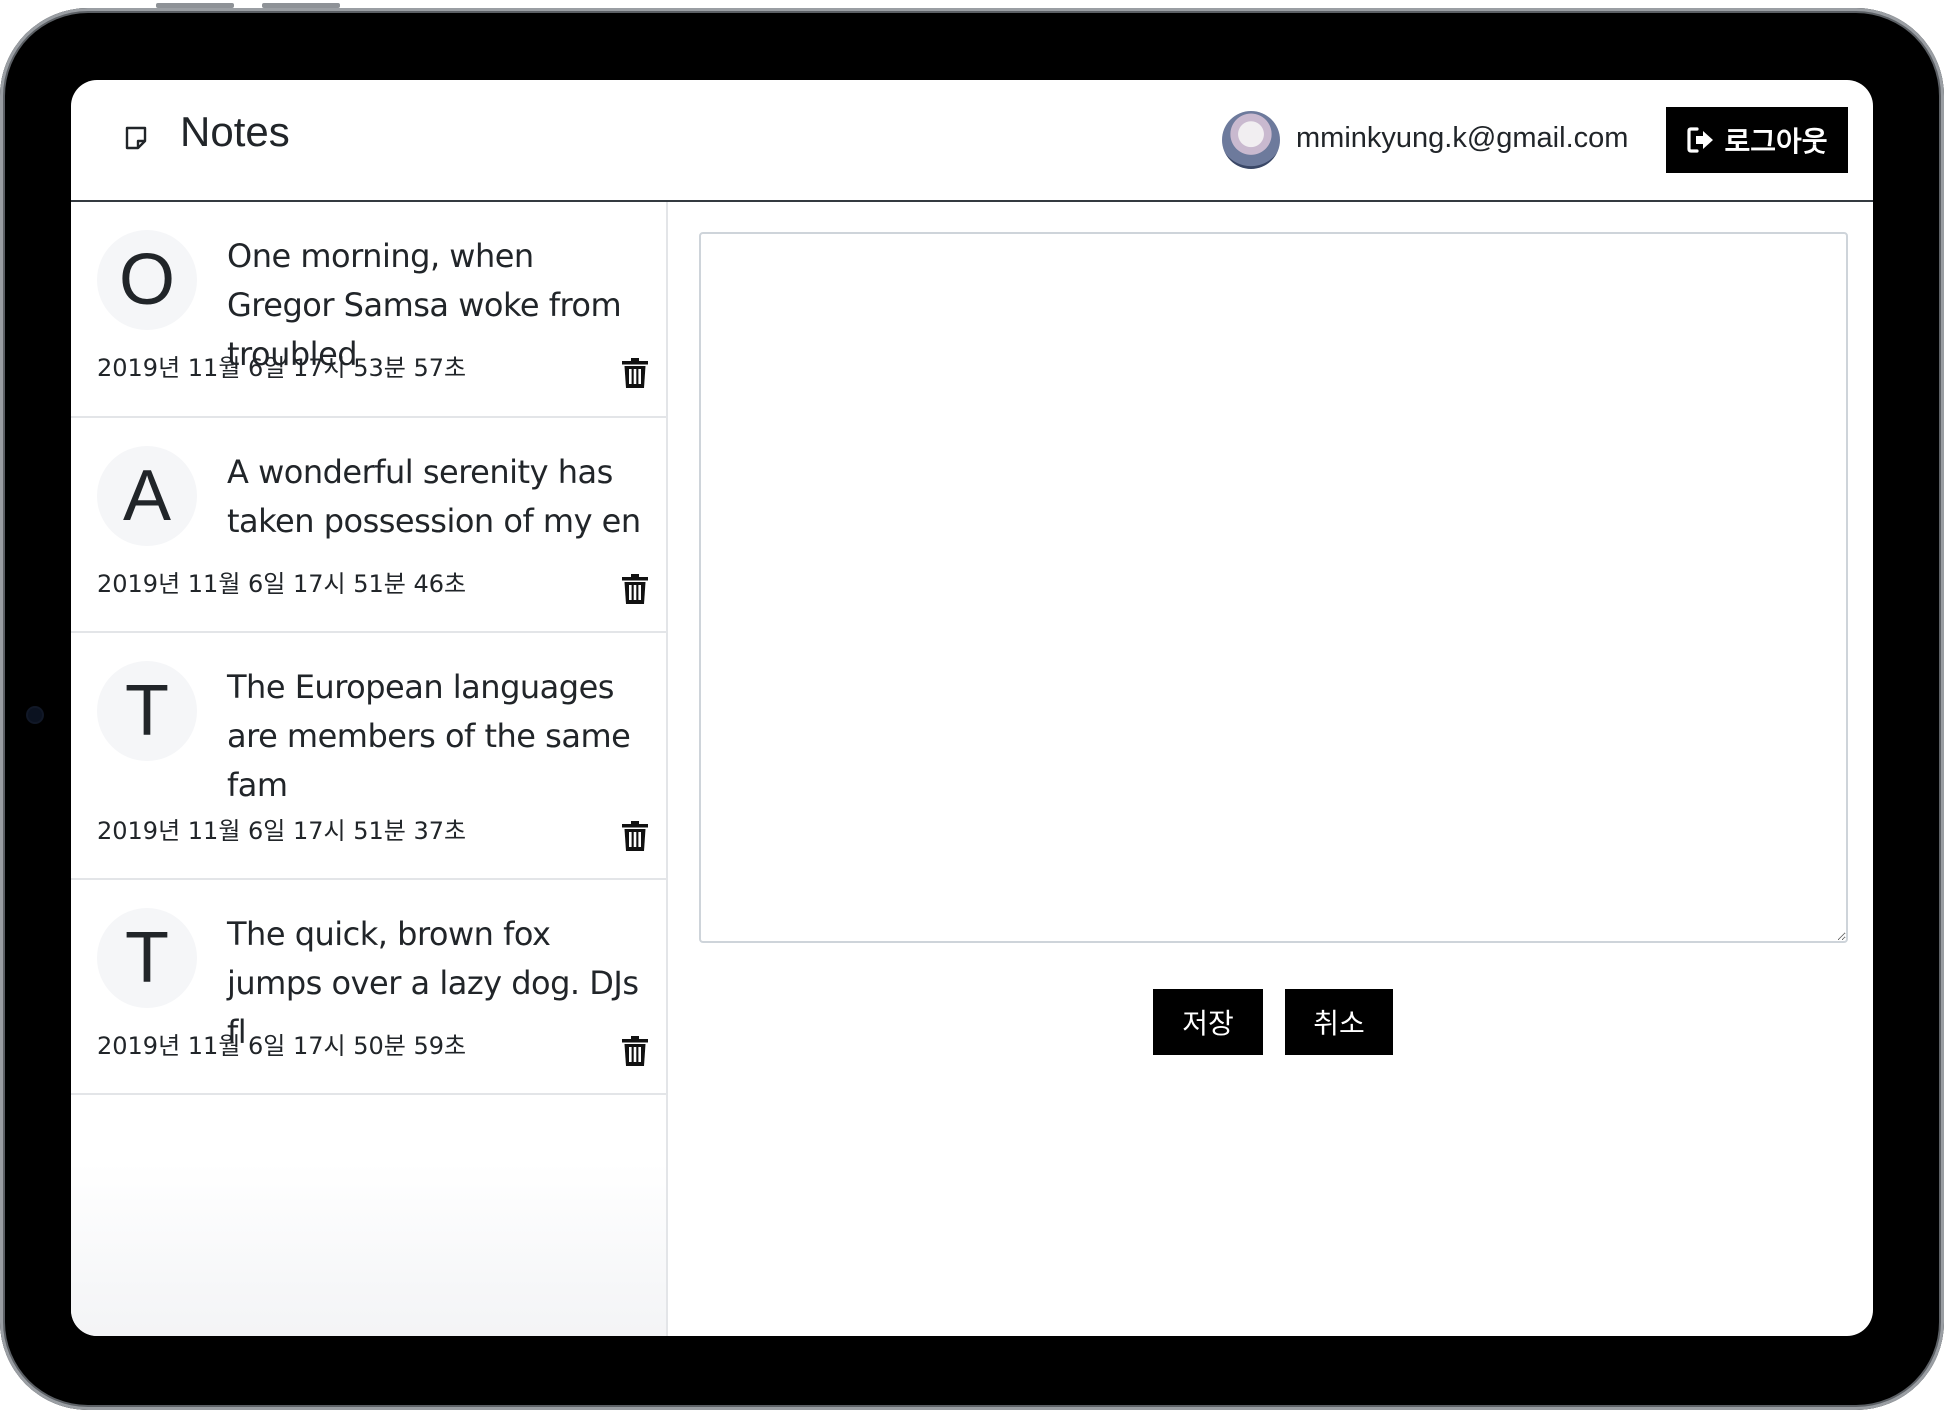  Describe the element at coordinates (1251, 140) in the screenshot. I see `user-avatar` at that location.